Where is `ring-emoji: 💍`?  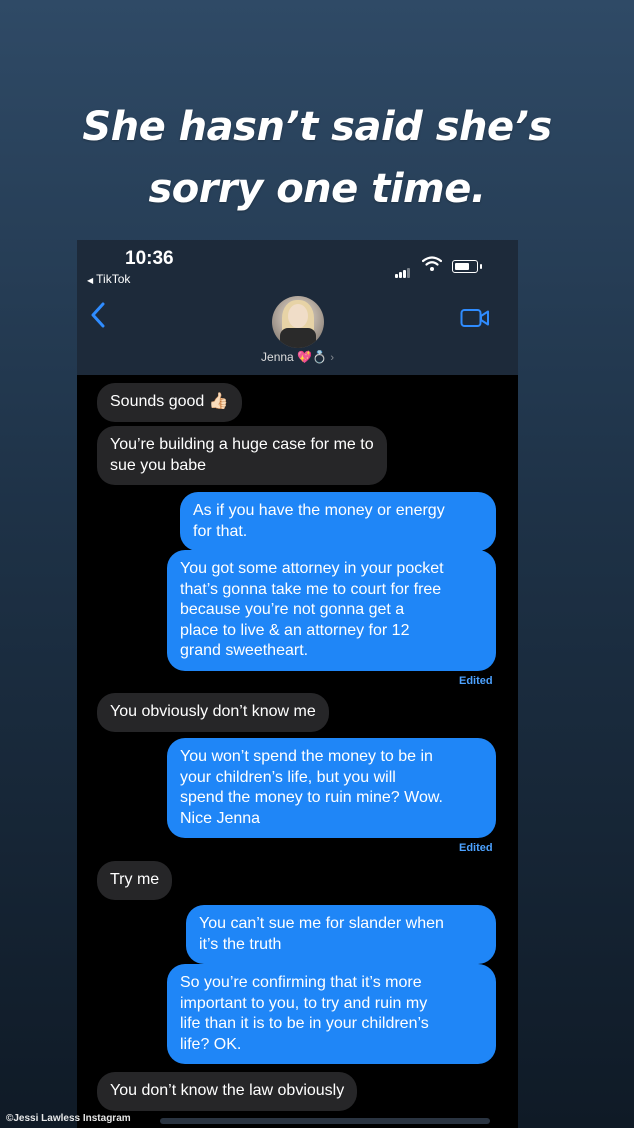
ring-emoji: 💍 is located at coordinates (319, 357).